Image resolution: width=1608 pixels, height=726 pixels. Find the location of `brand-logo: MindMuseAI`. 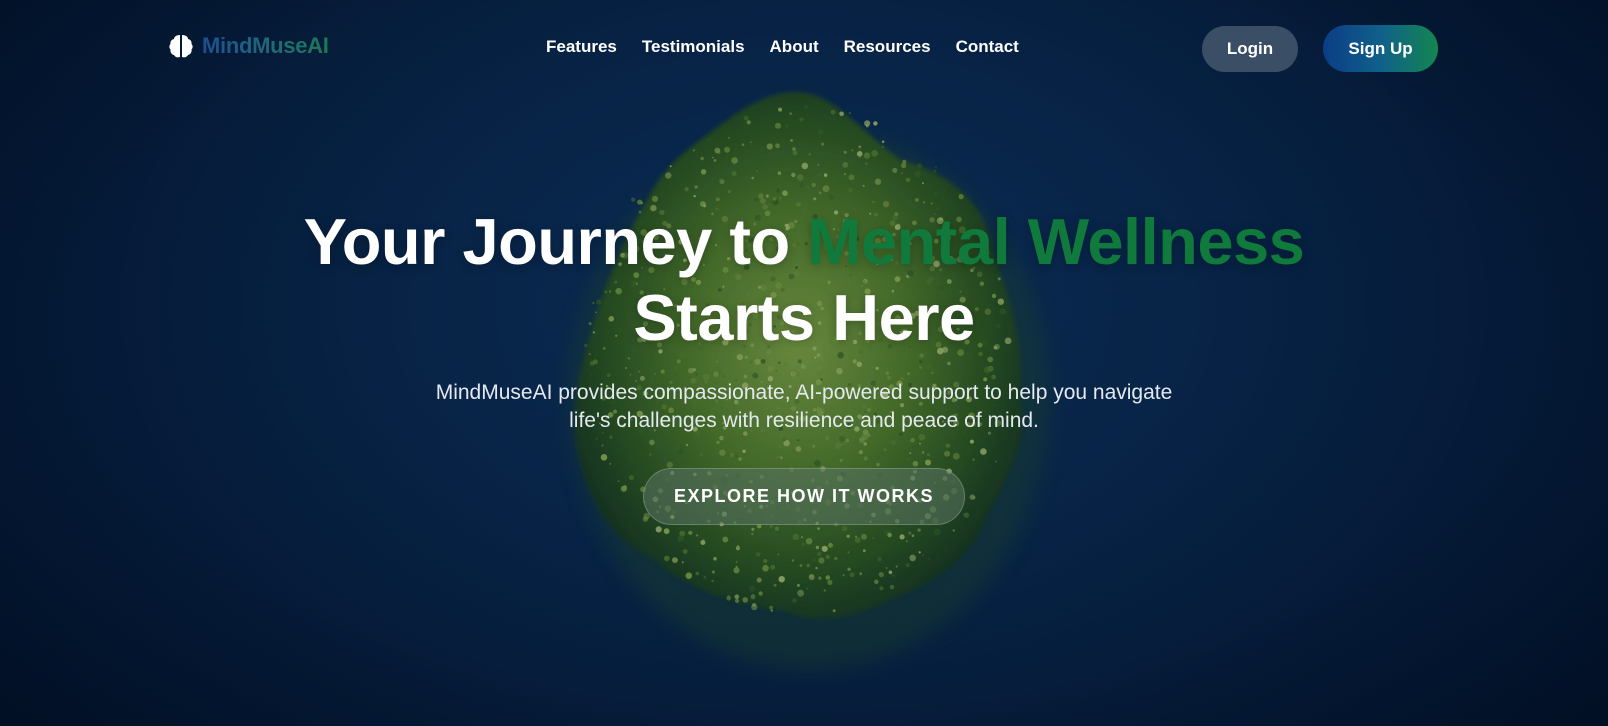

brand-logo: MindMuseAI is located at coordinates (248, 46).